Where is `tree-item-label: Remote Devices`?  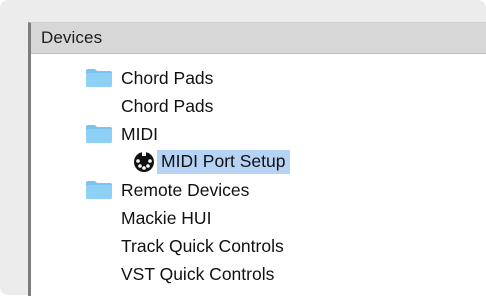 tree-item-label: Remote Devices is located at coordinates (185, 189).